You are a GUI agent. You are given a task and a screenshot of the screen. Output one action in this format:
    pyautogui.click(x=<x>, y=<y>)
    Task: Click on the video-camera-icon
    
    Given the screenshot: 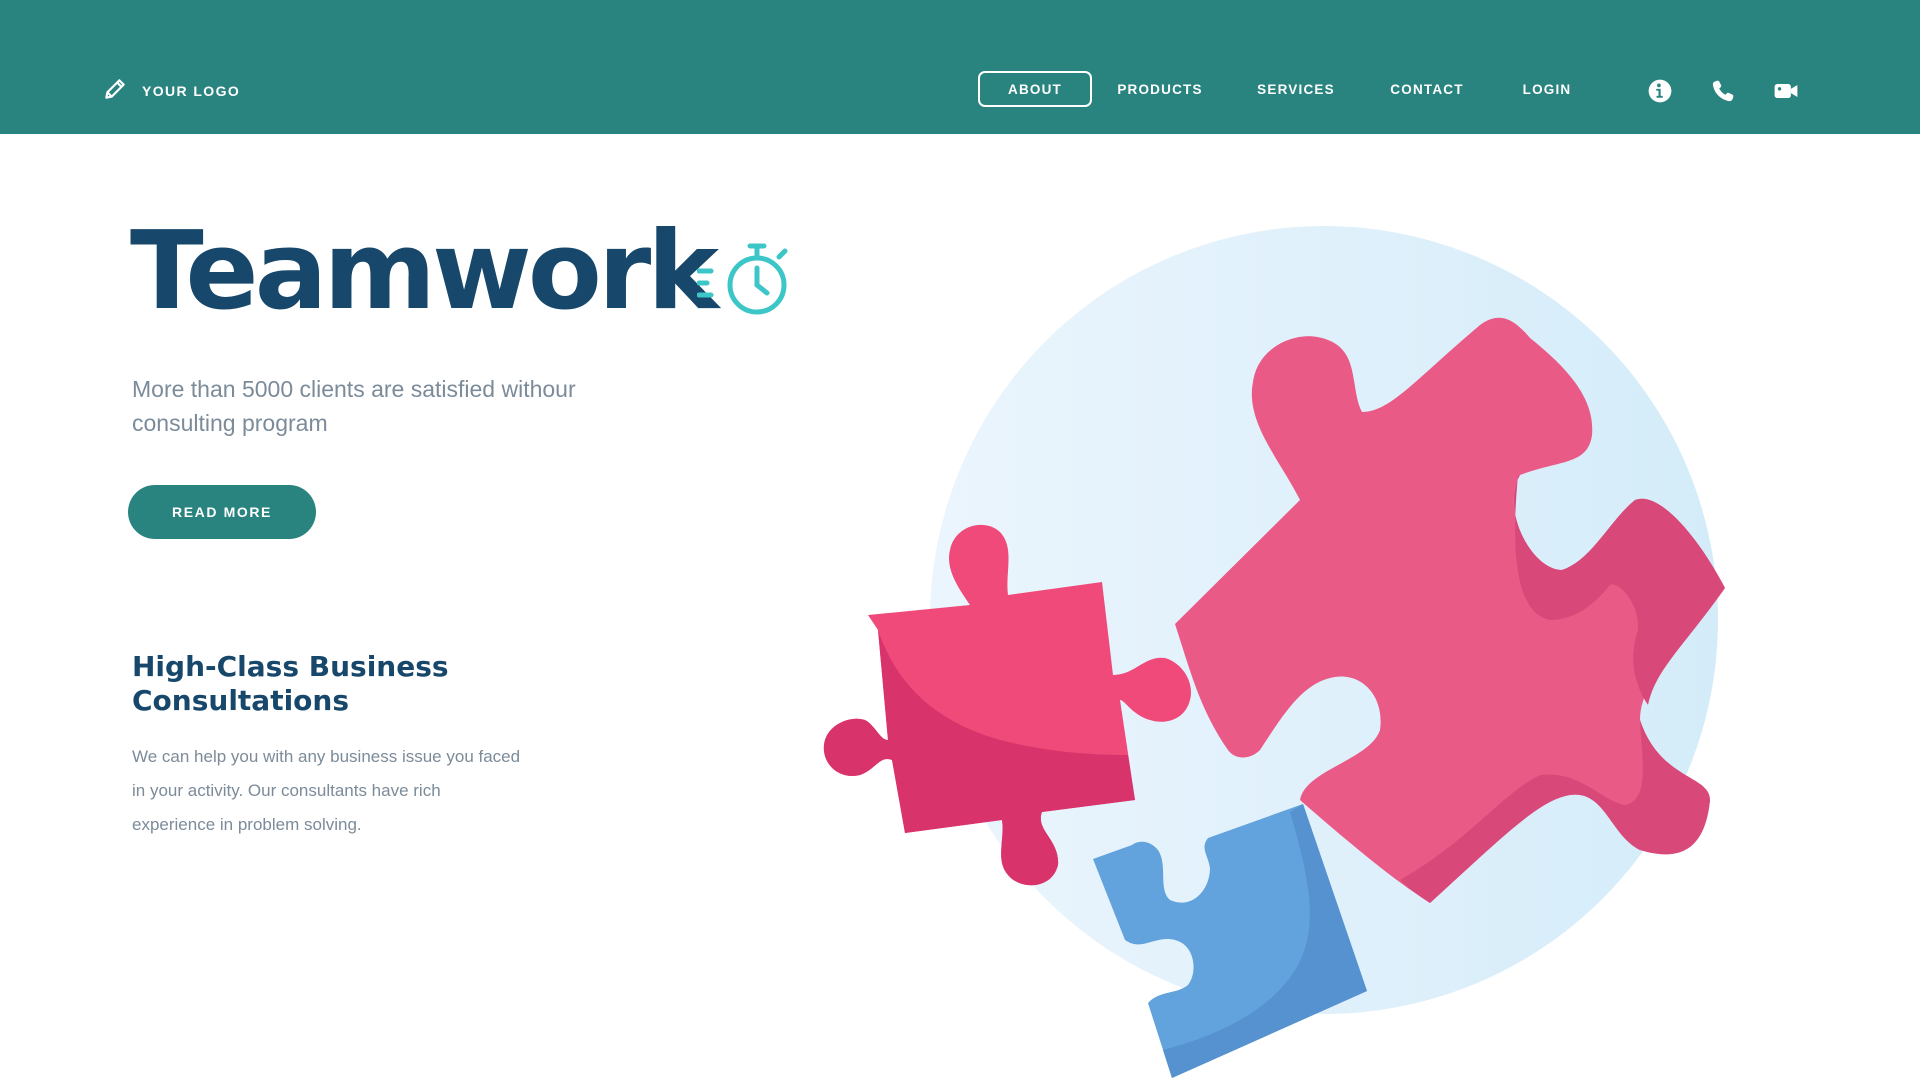 What is the action you would take?
    pyautogui.click(x=1786, y=91)
    